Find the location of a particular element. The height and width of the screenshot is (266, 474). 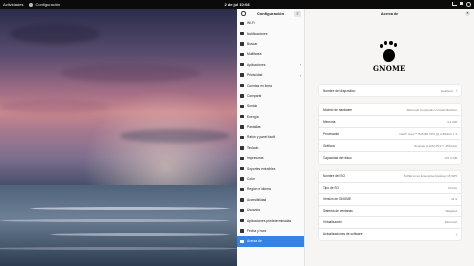

info-value: Microsoft is located at coordinates (450, 222).